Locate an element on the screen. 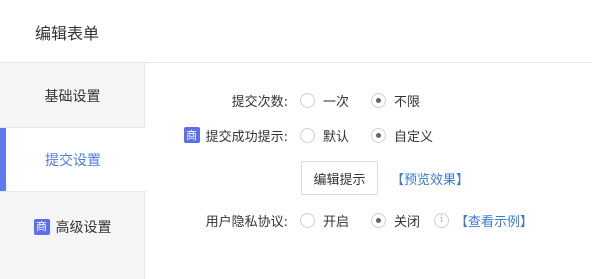 The image size is (592, 279). option-label: 开启 is located at coordinates (336, 222).